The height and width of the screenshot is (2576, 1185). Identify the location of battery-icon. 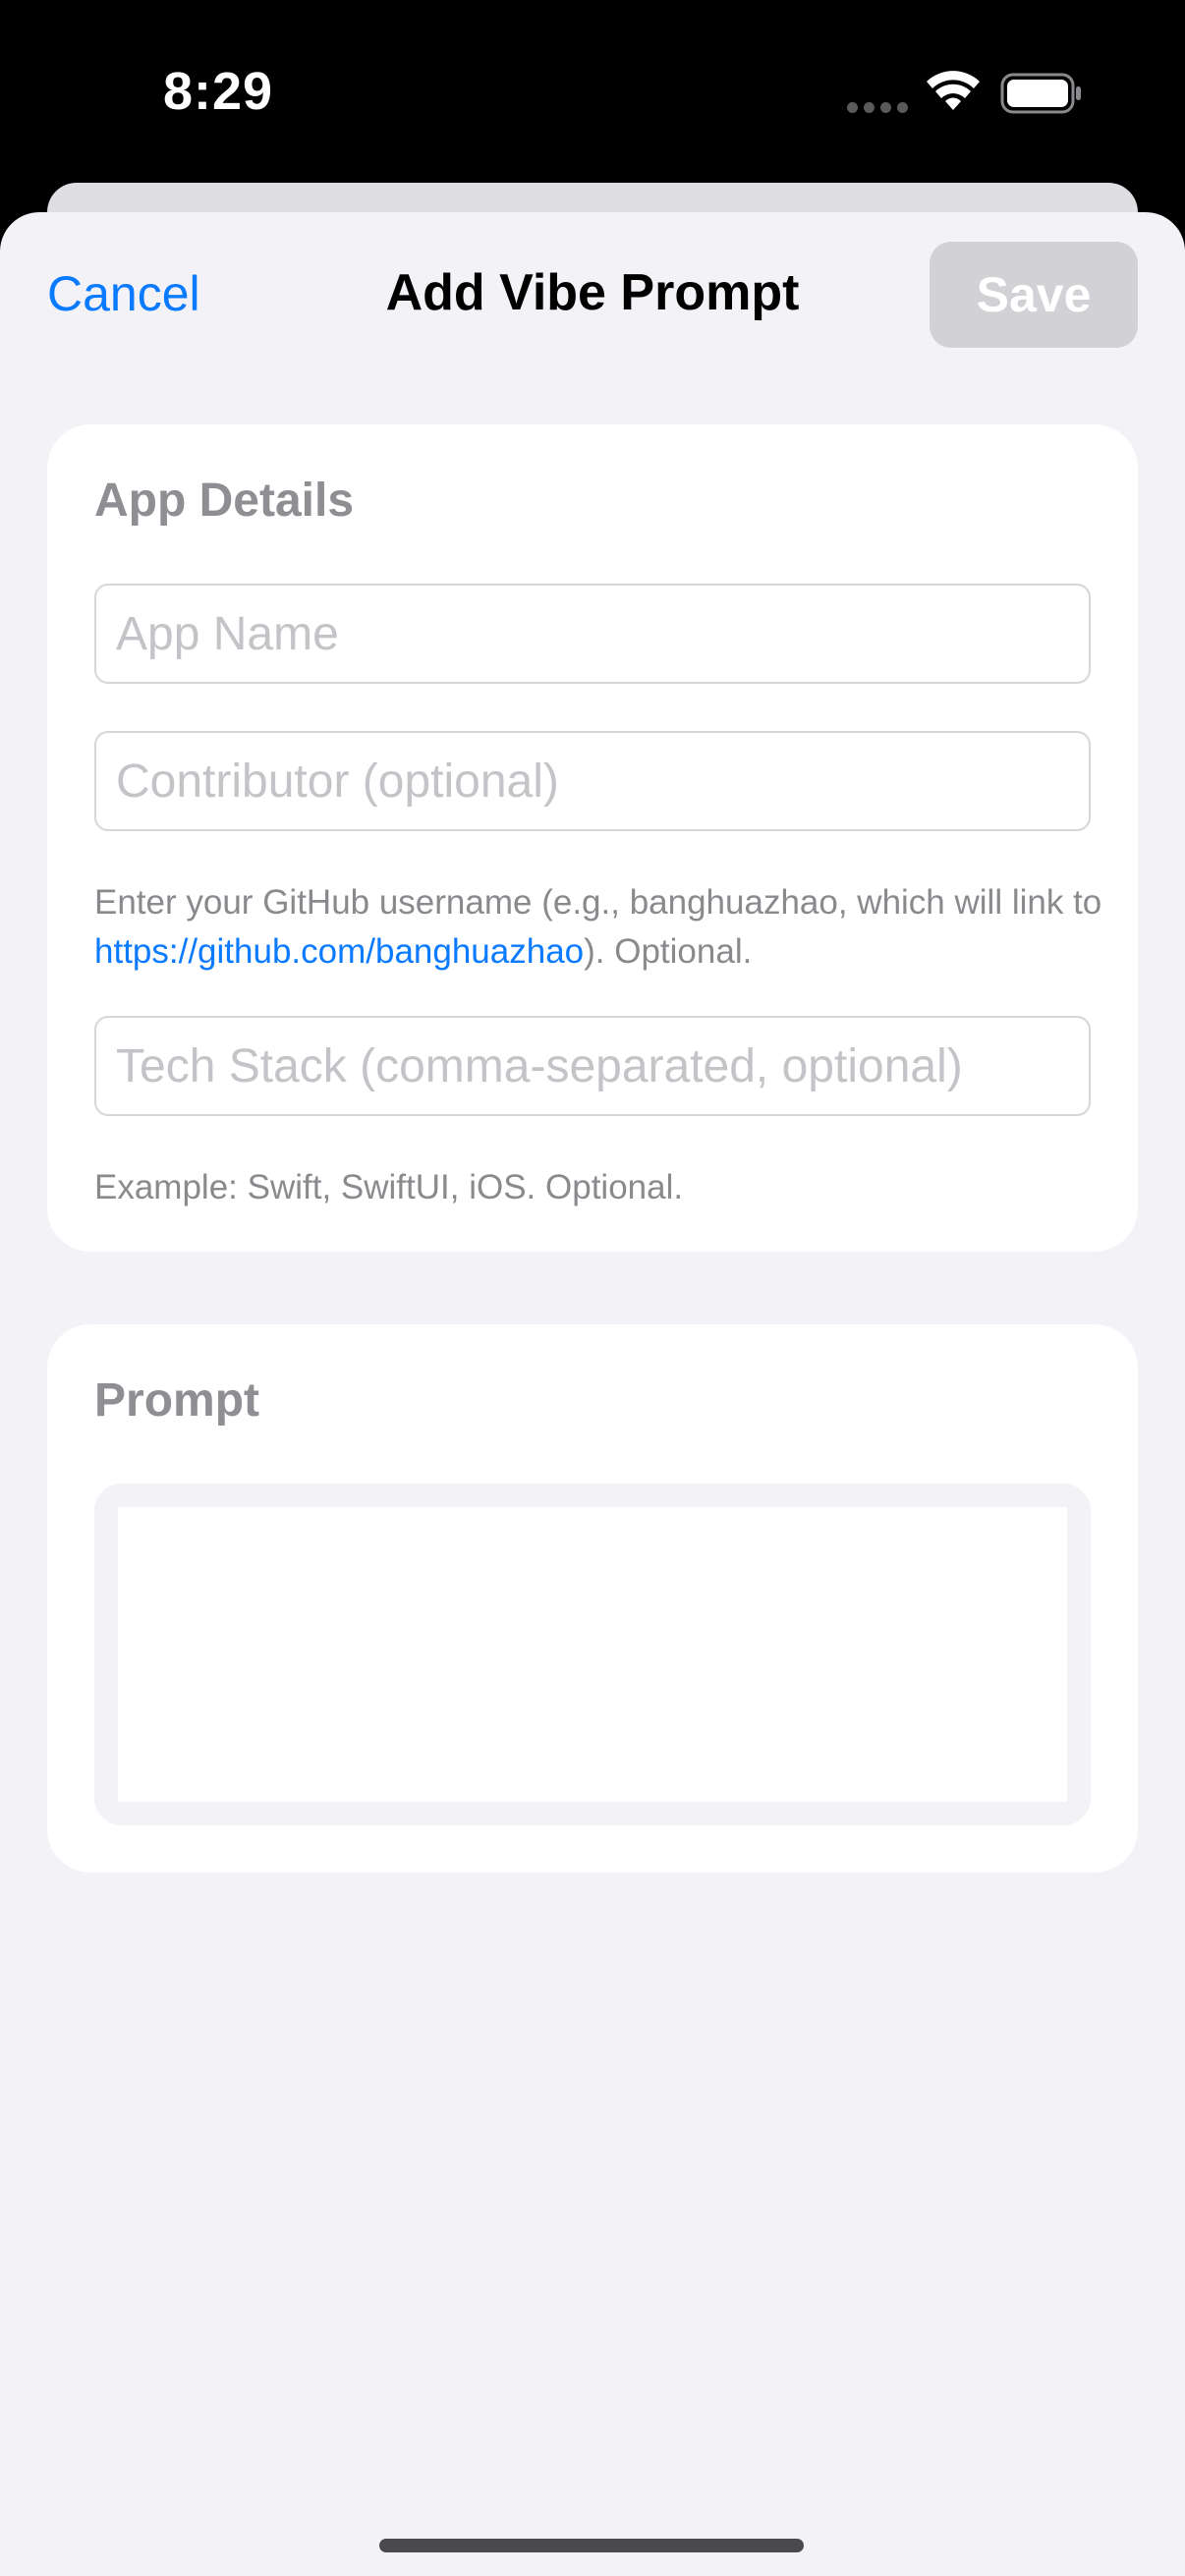
(1041, 93).